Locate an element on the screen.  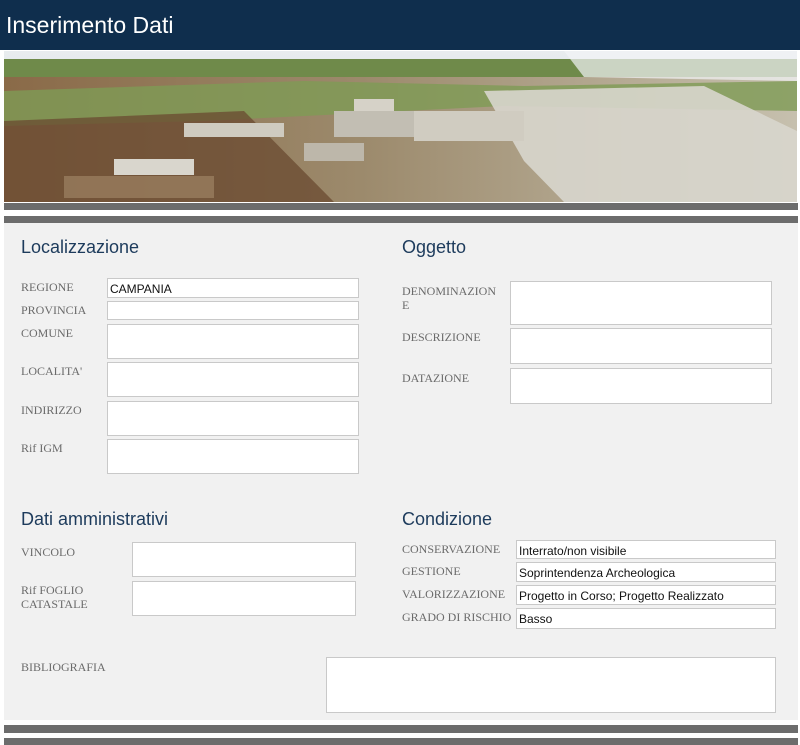
regione-field: CAMPANIA is located at coordinates (233, 288).